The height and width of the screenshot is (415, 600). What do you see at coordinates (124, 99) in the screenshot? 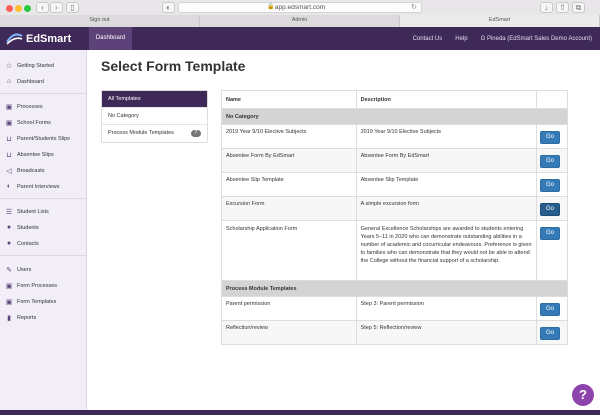
I see `filter-label: All Templates` at bounding box center [124, 99].